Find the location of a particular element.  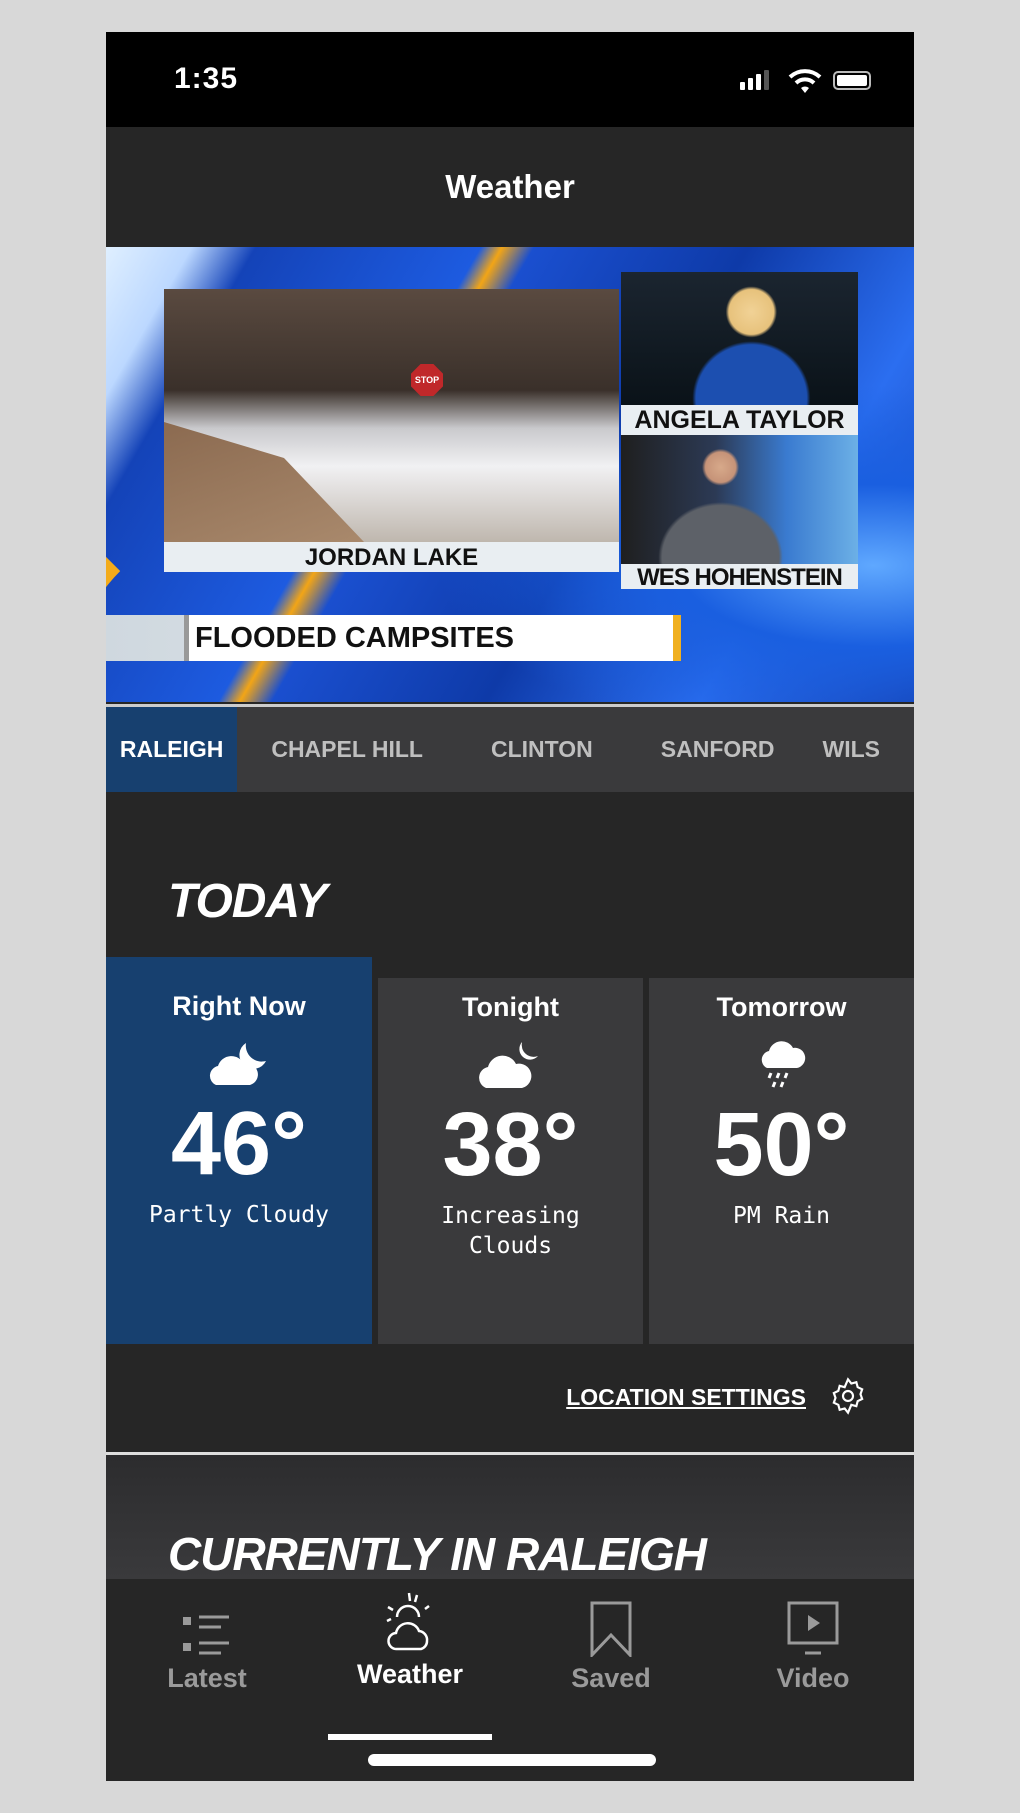

nav-weather: Weather is located at coordinates (410, 1640).